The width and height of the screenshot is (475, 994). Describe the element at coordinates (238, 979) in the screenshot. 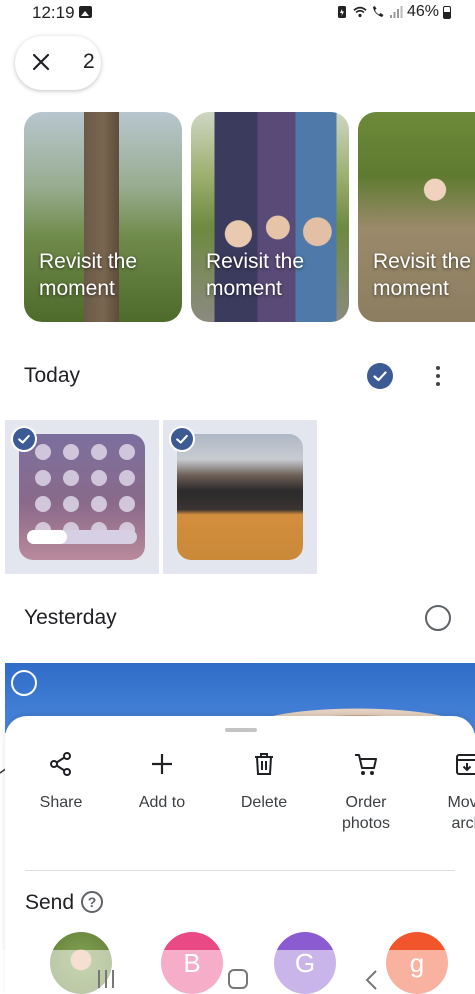

I see `home-icon` at that location.